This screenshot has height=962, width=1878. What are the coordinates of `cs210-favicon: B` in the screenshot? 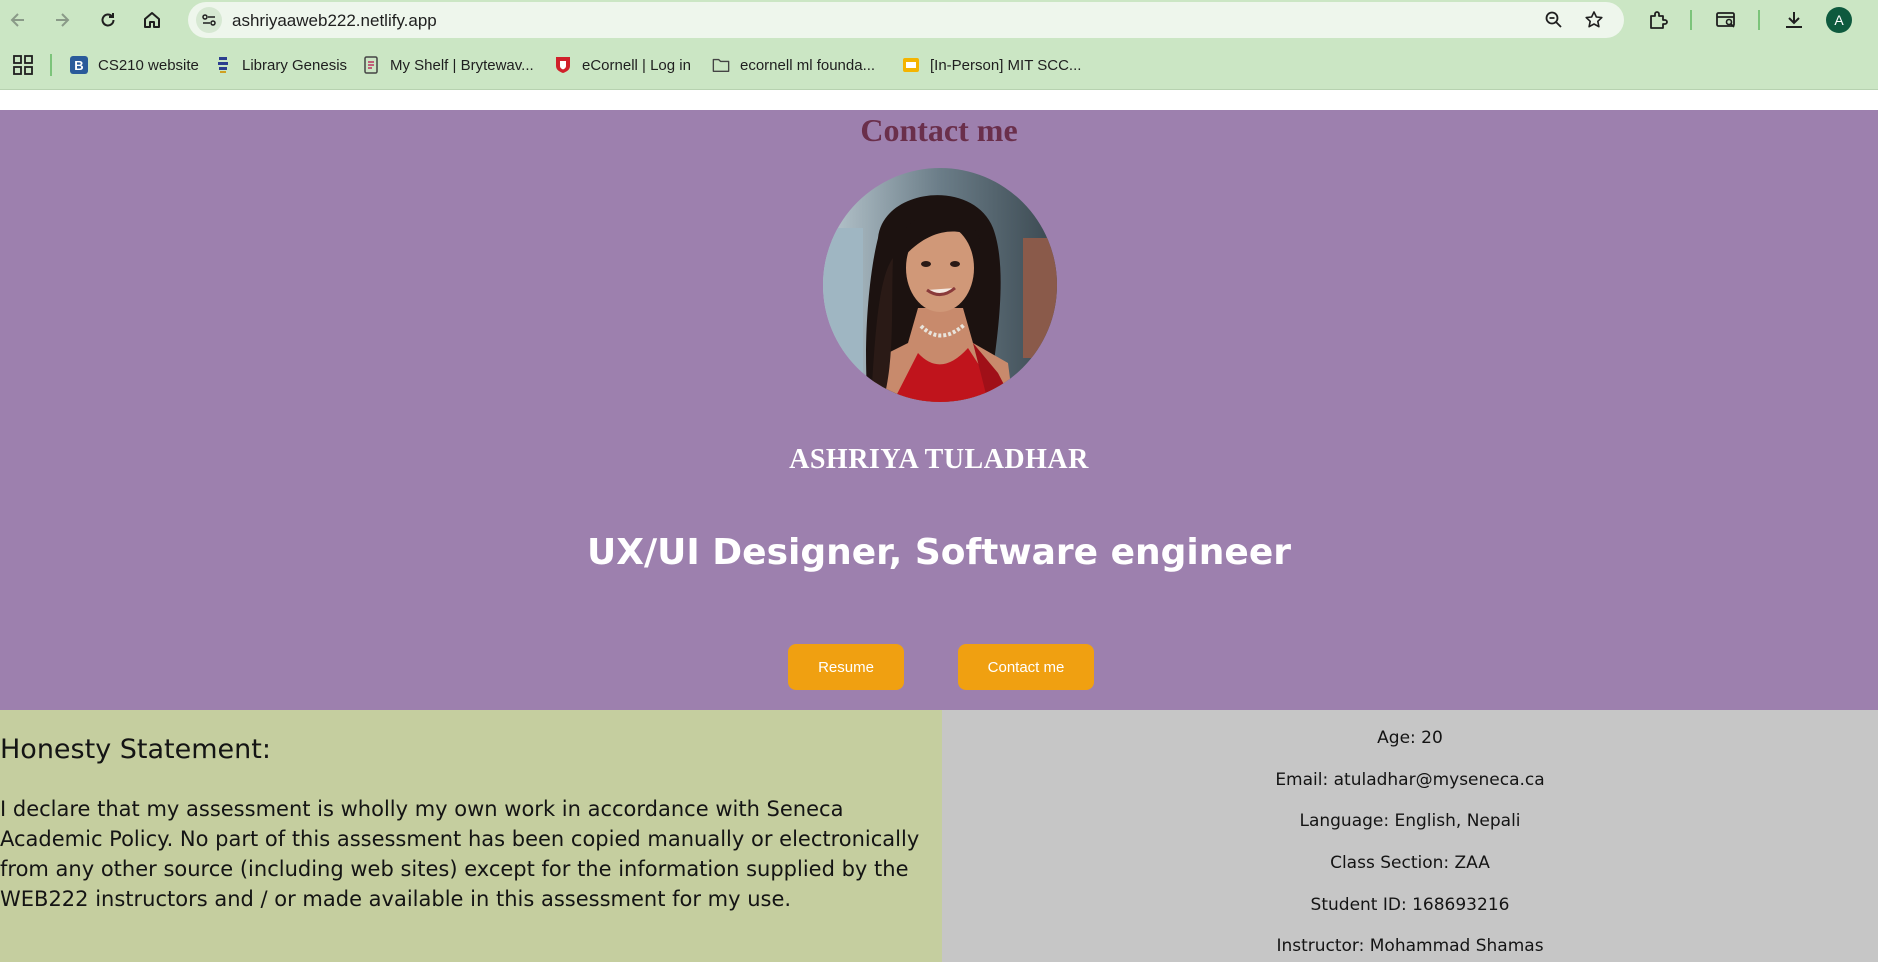 It's located at (79, 65).